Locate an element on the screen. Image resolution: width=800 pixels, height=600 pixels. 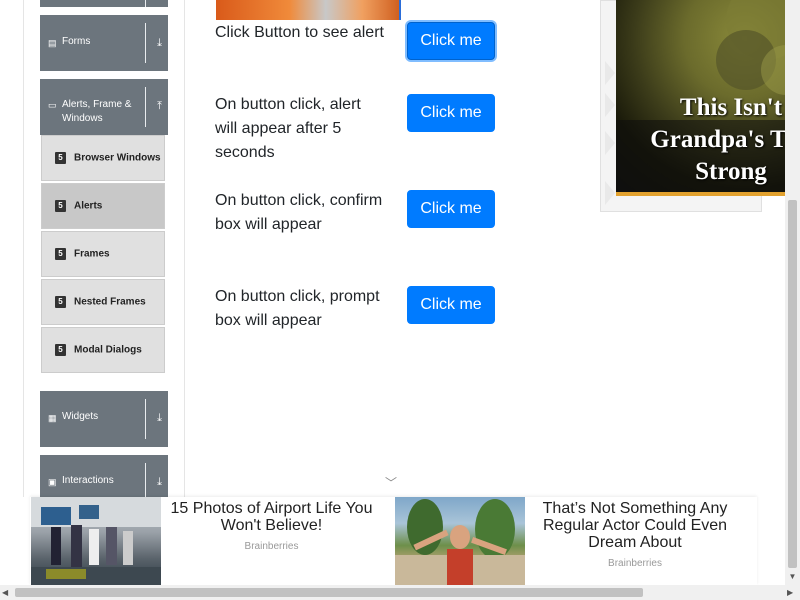
sidebar-group-label: Widgets is located at coordinates (80, 416).